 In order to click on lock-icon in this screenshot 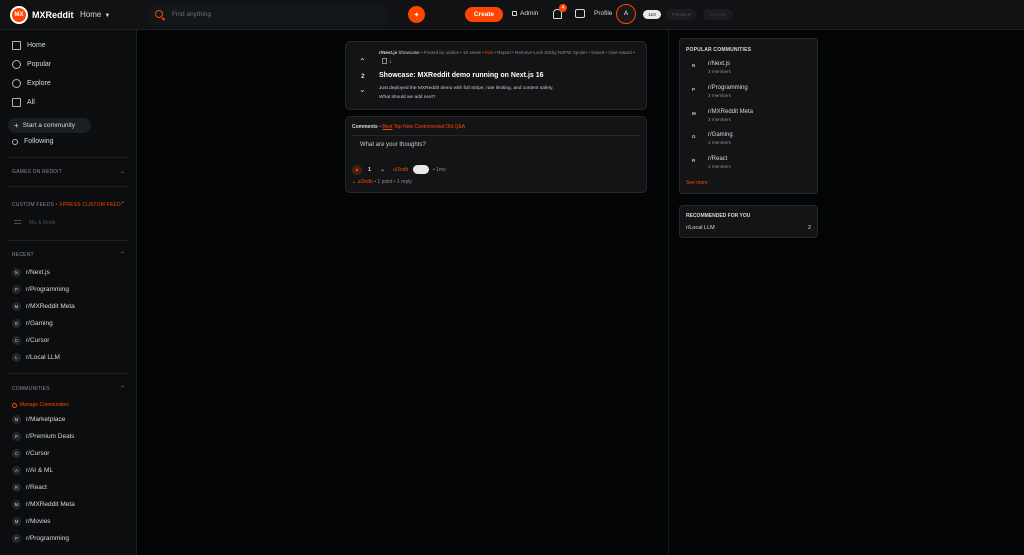, I will do `click(514, 13)`.